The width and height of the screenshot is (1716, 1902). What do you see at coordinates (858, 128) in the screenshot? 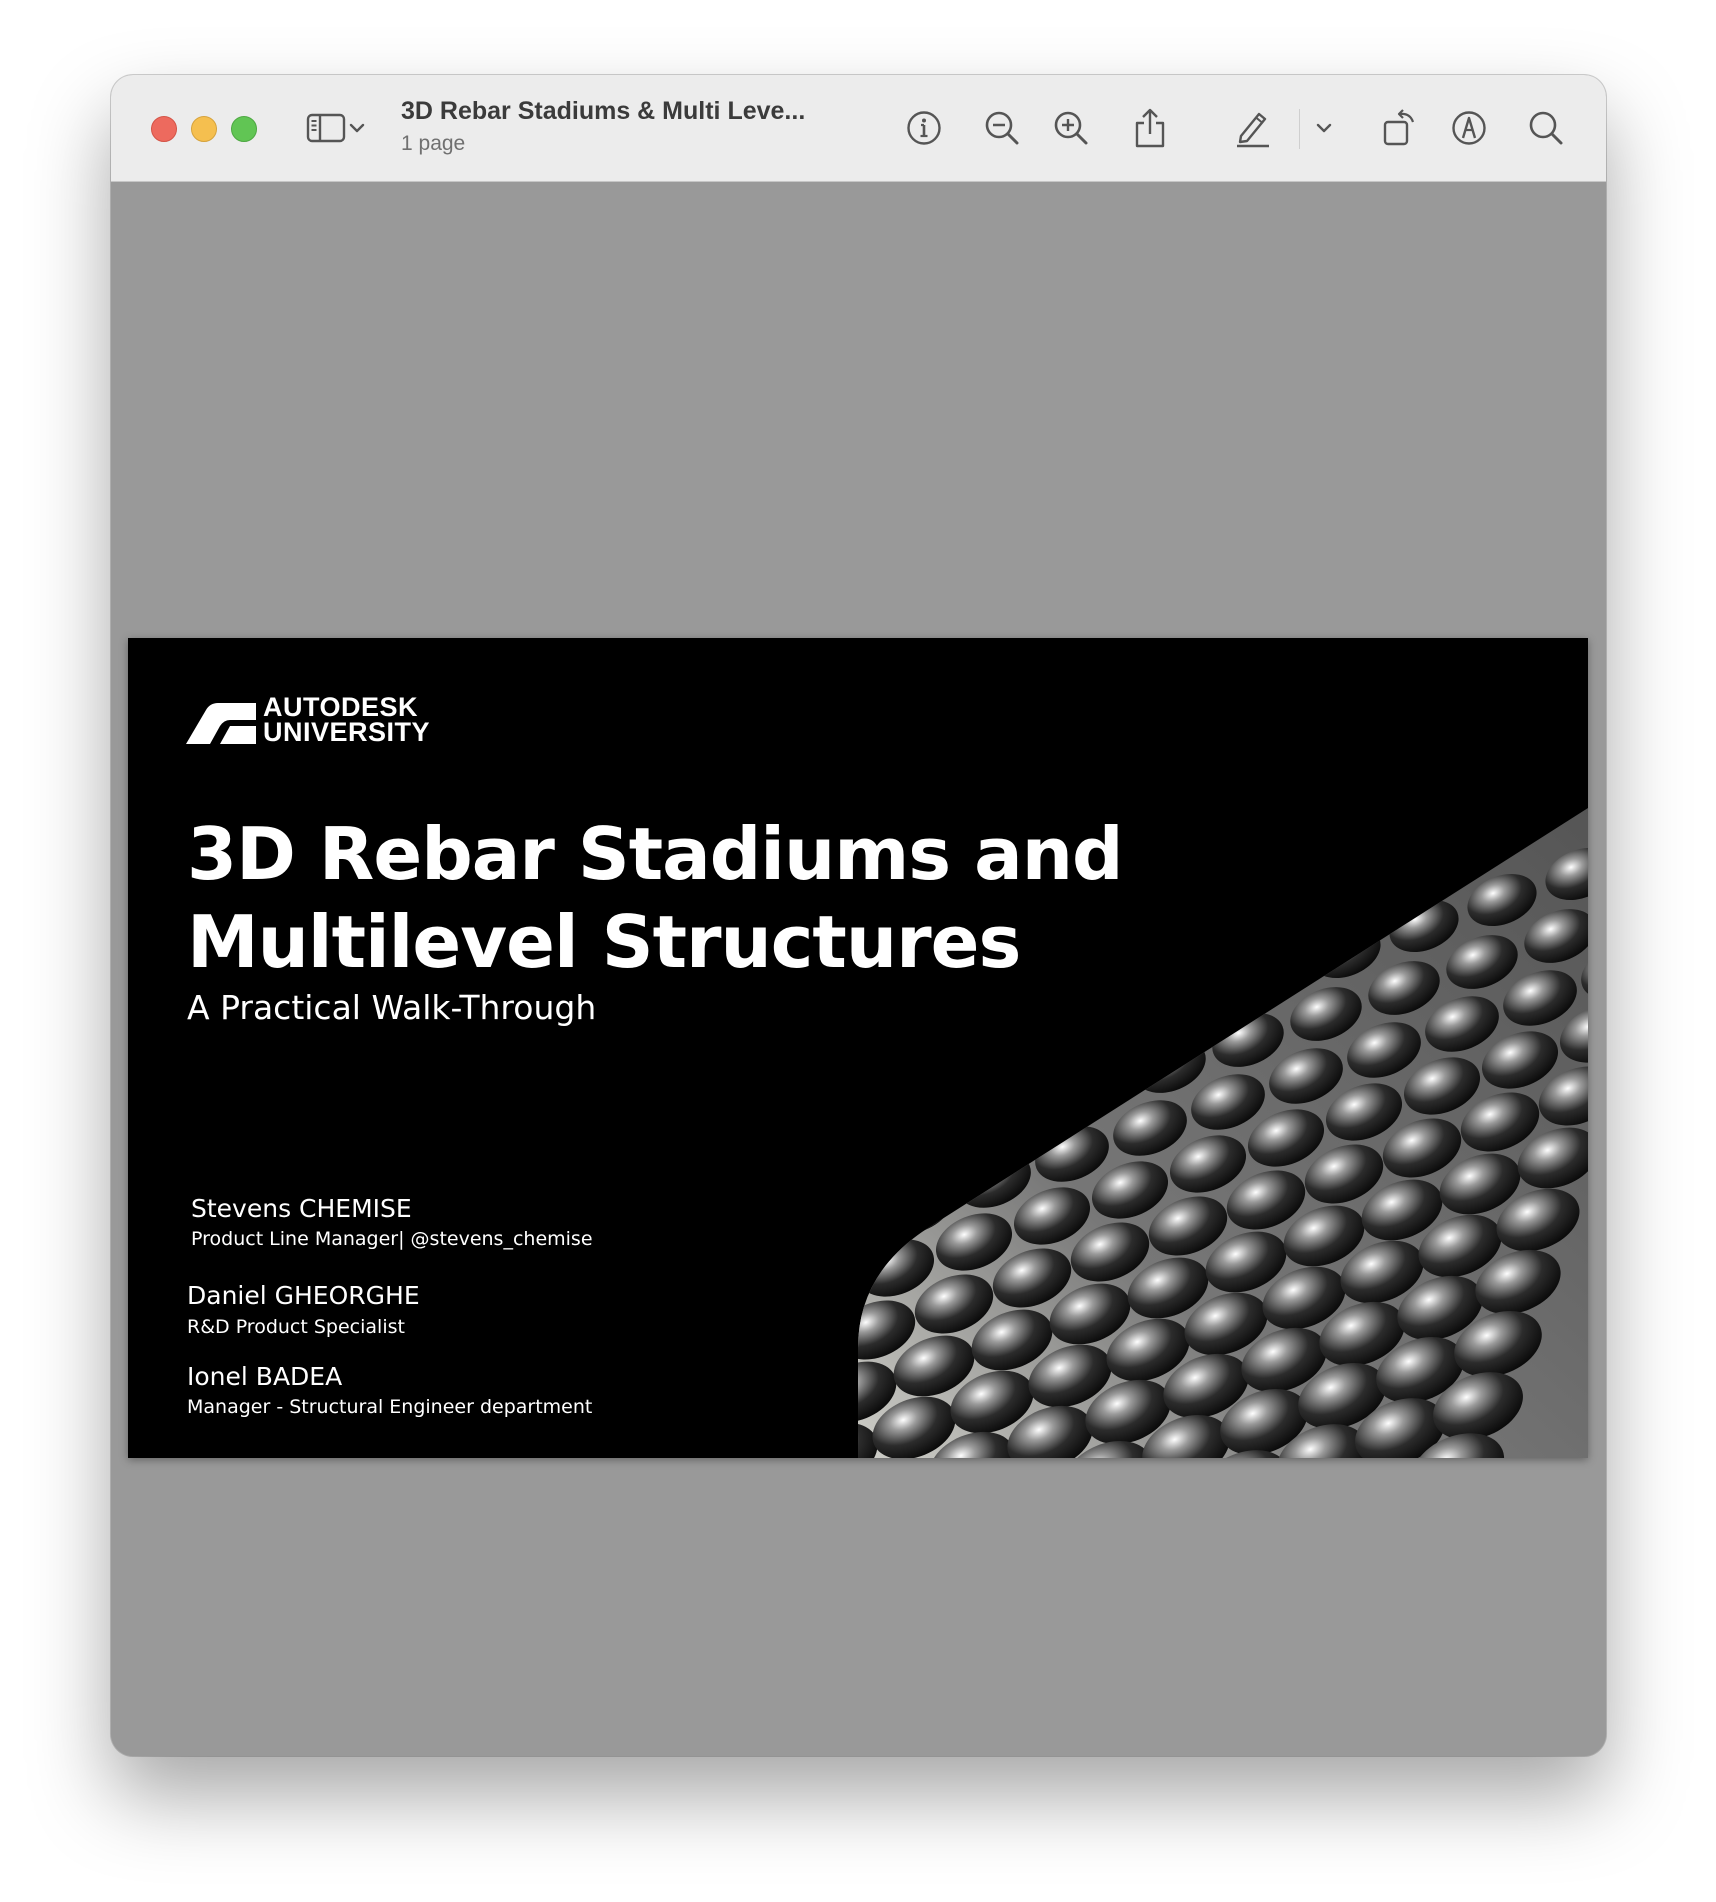
I see `toolbar: 3D Rebar Stadiums & Multi Leve... 1 page` at bounding box center [858, 128].